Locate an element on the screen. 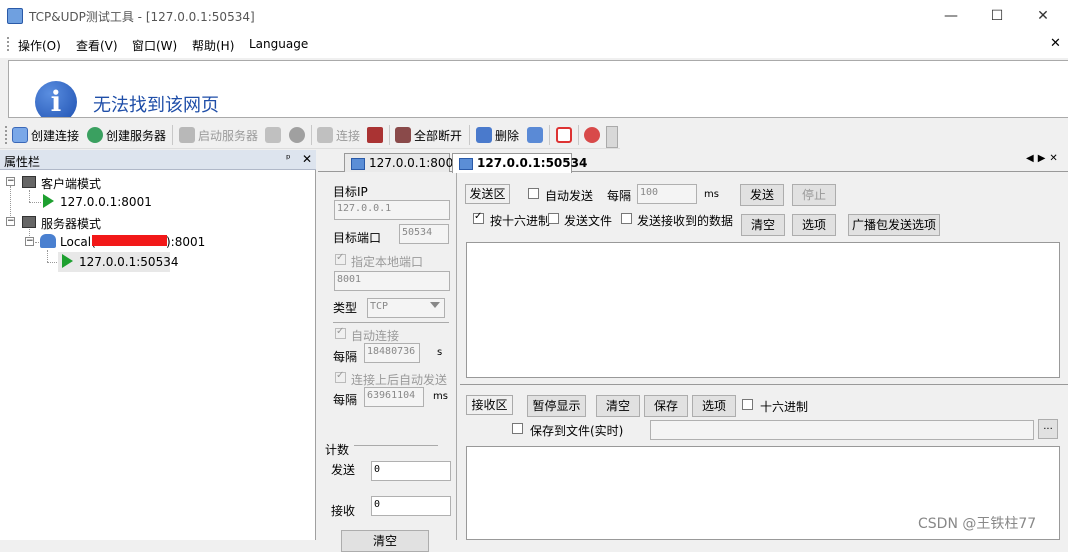 Image resolution: width=1068 pixels, height=552 pixels. recv-hex-checkbox is located at coordinates (747, 404).